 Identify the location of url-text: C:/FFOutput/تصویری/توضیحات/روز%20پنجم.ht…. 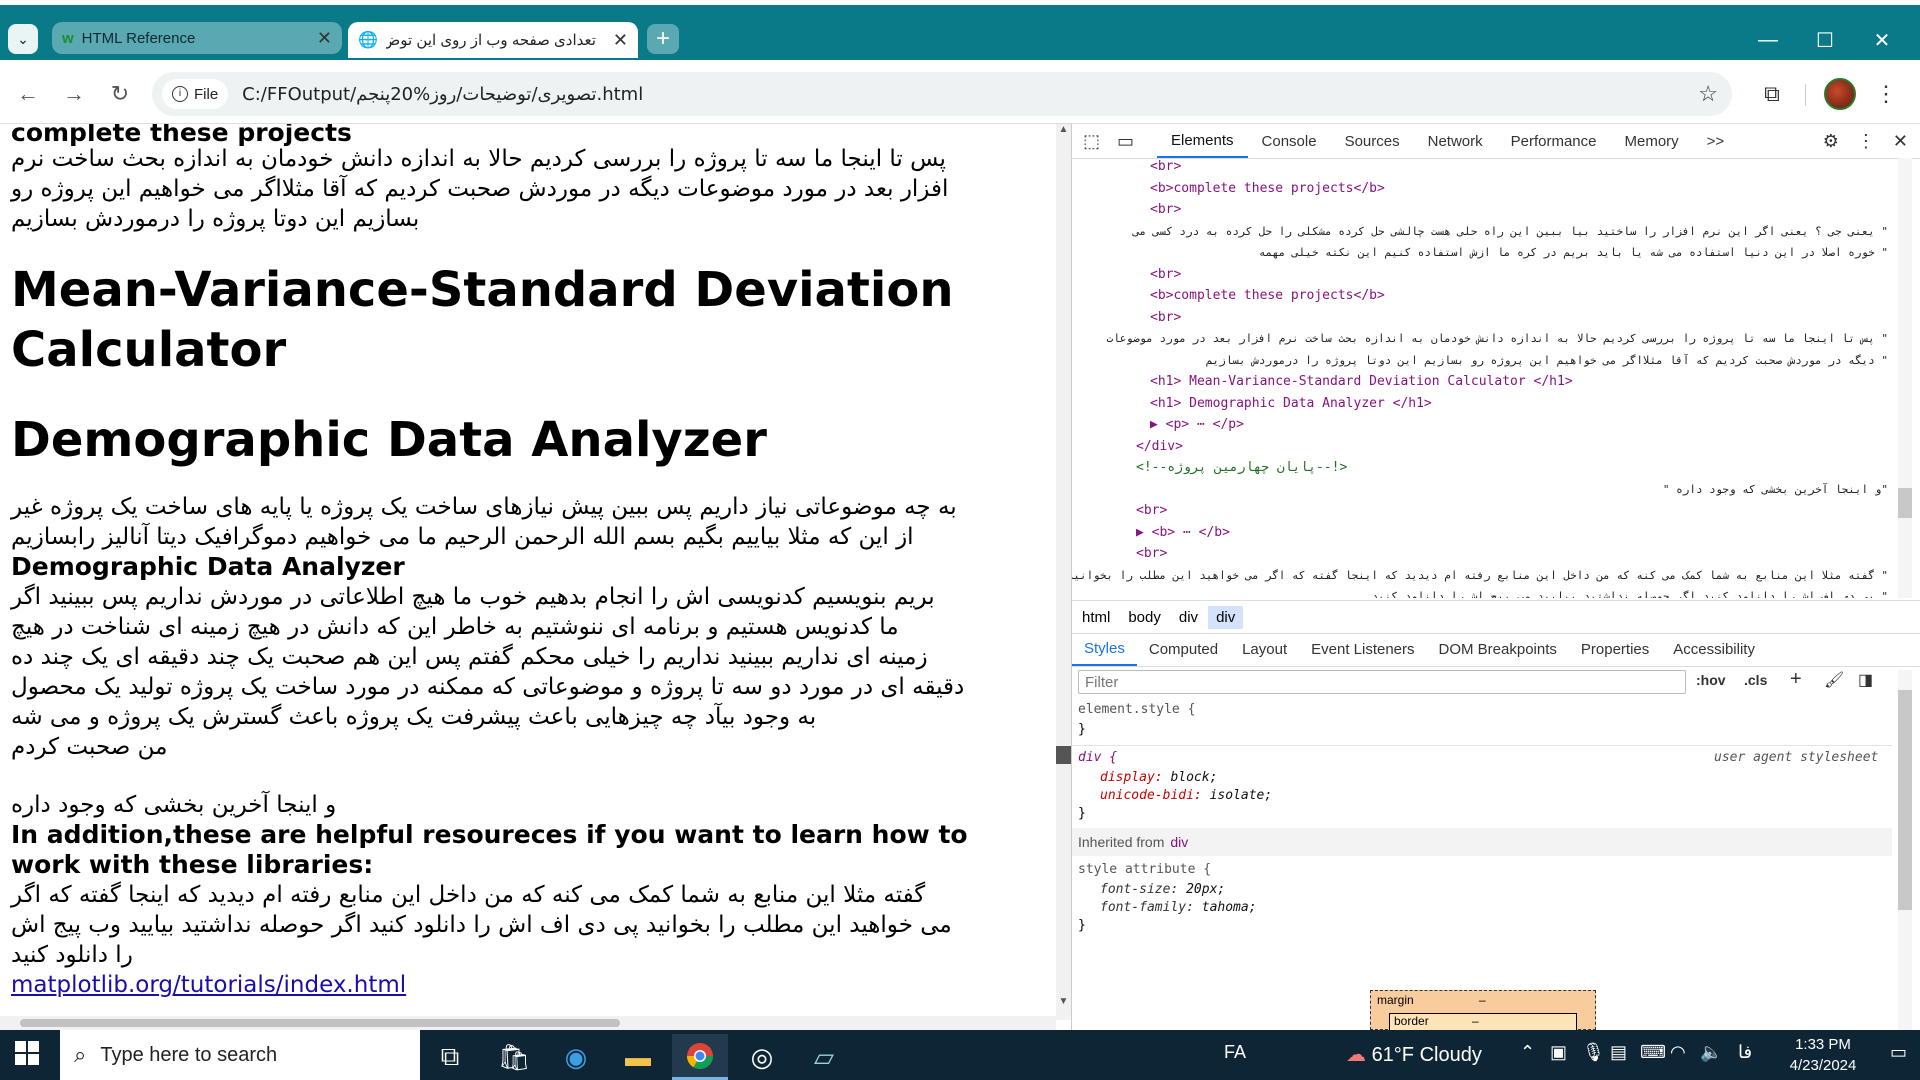
(442, 94).